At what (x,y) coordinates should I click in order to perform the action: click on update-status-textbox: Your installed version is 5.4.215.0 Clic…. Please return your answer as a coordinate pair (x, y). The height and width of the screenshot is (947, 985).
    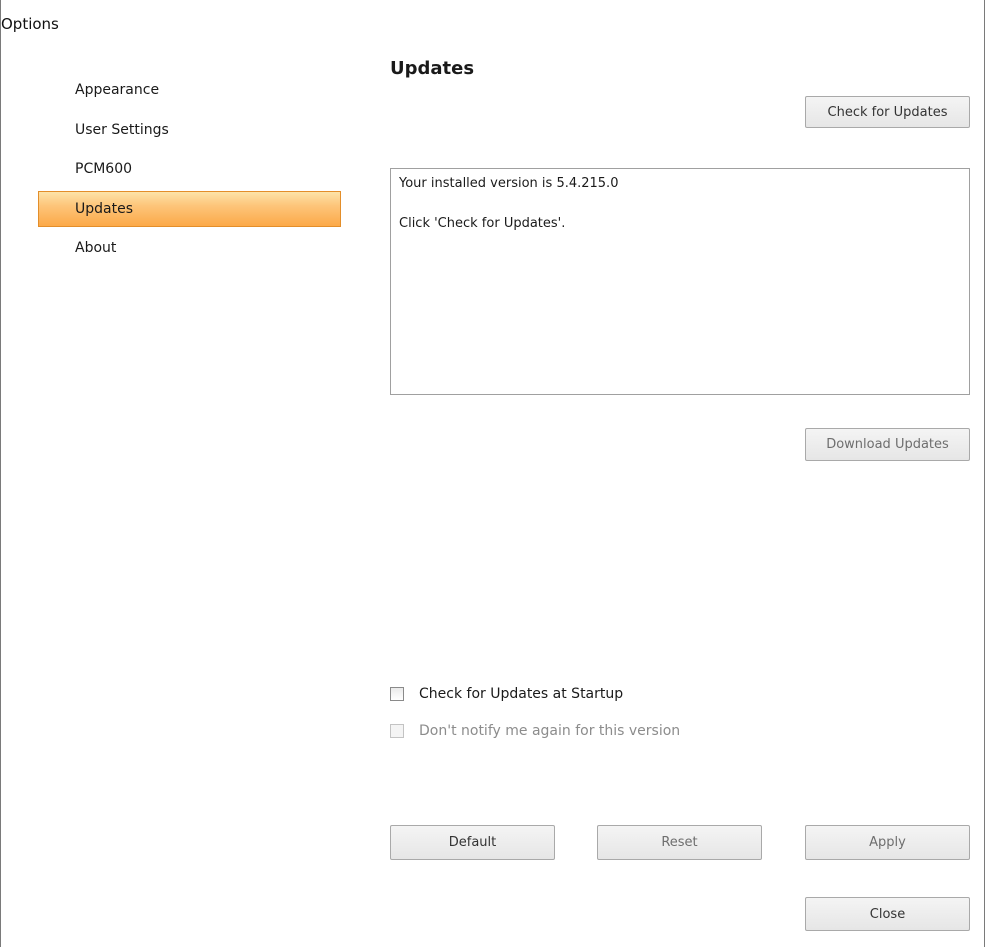
    Looking at the image, I should click on (680, 281).